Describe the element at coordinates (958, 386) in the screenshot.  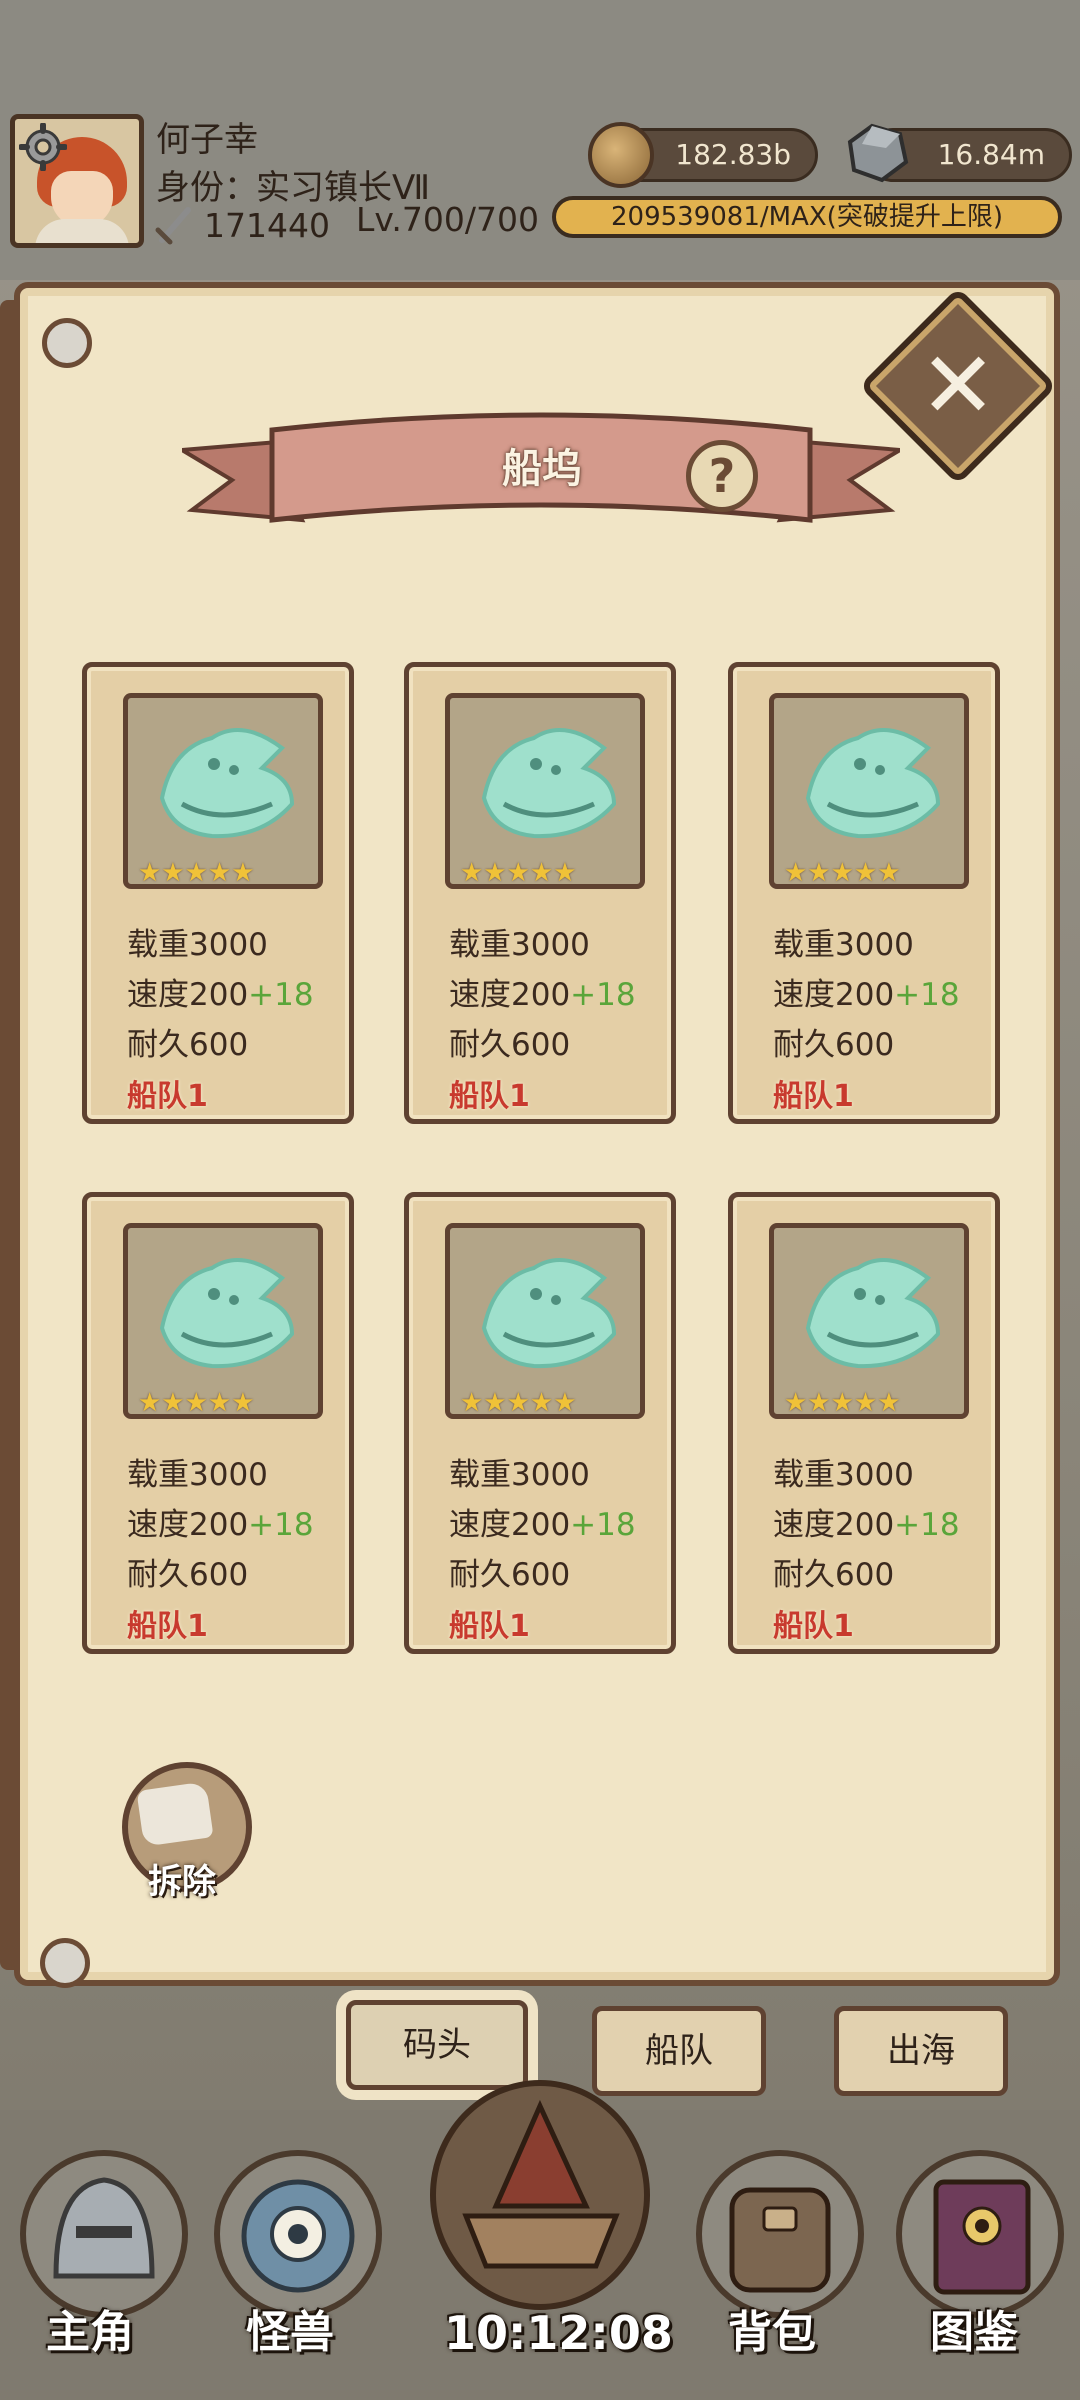
I see `close-icon: ✕` at that location.